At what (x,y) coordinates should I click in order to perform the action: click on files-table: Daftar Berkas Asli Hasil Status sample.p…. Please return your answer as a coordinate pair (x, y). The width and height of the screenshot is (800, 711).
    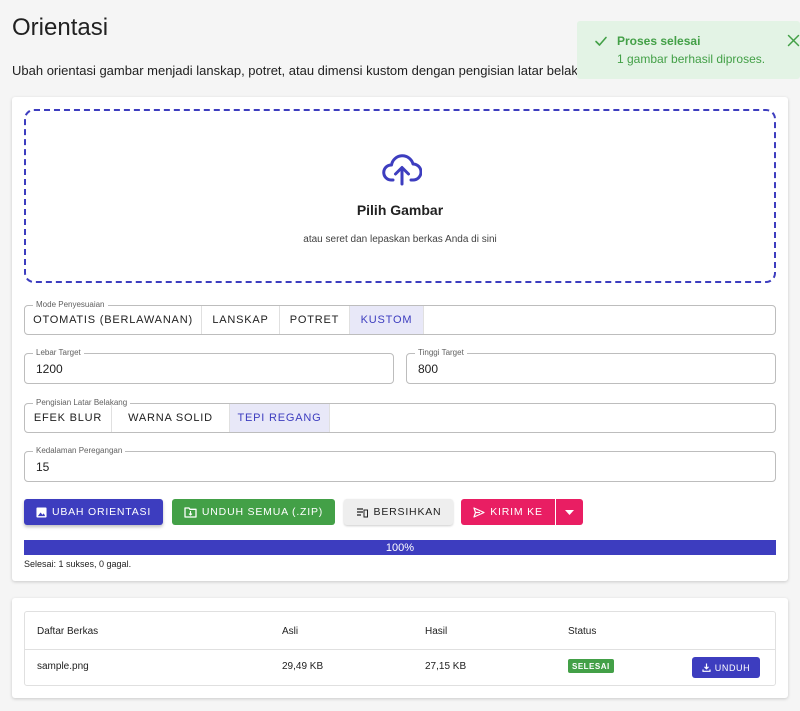
    Looking at the image, I should click on (400, 648).